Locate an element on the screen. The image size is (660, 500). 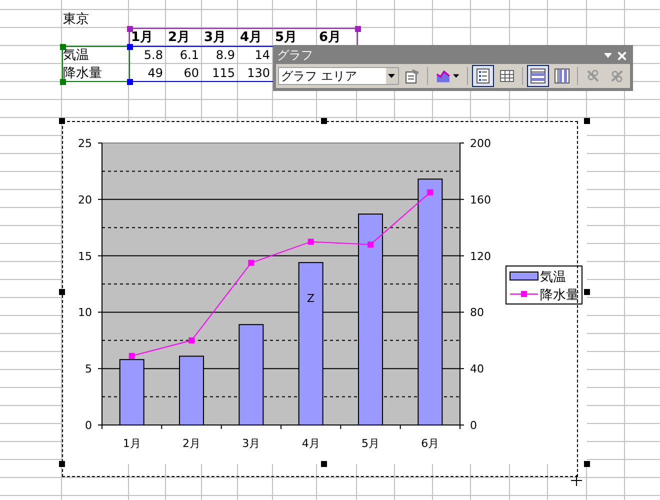
y-tick-label: 80 is located at coordinates (477, 313).